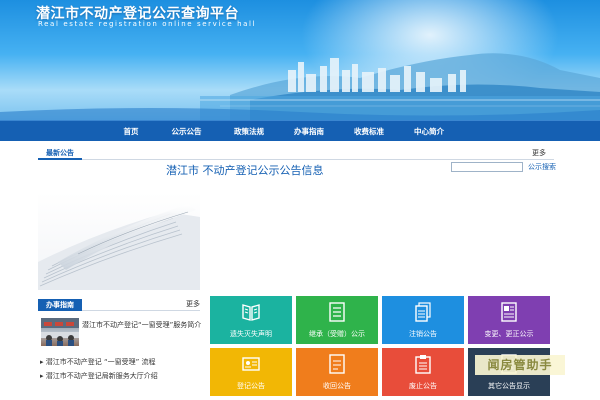  Describe the element at coordinates (102, 376) in the screenshot. I see `guide-link-text: 潜江市不动产登记局新服务大厅介绍` at that location.